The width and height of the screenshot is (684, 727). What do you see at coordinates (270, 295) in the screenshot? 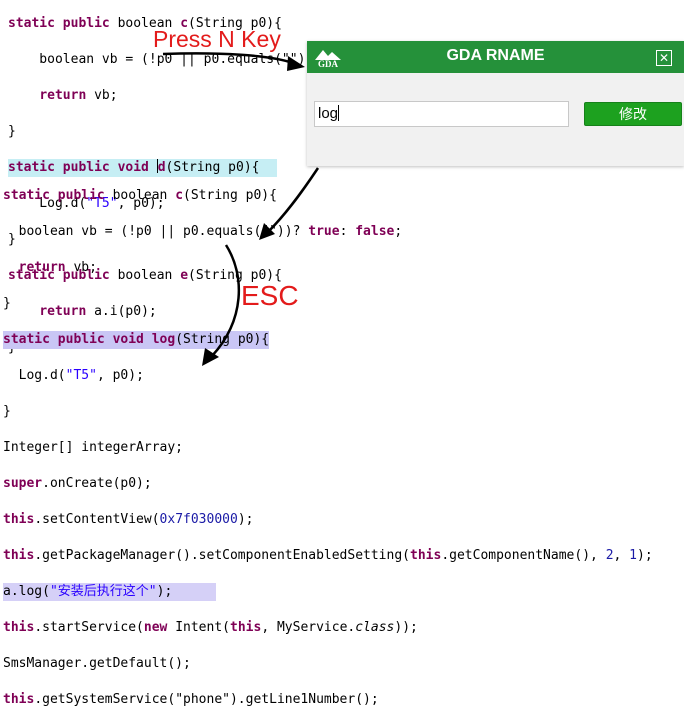
I see `esc-label: ESC` at bounding box center [270, 295].